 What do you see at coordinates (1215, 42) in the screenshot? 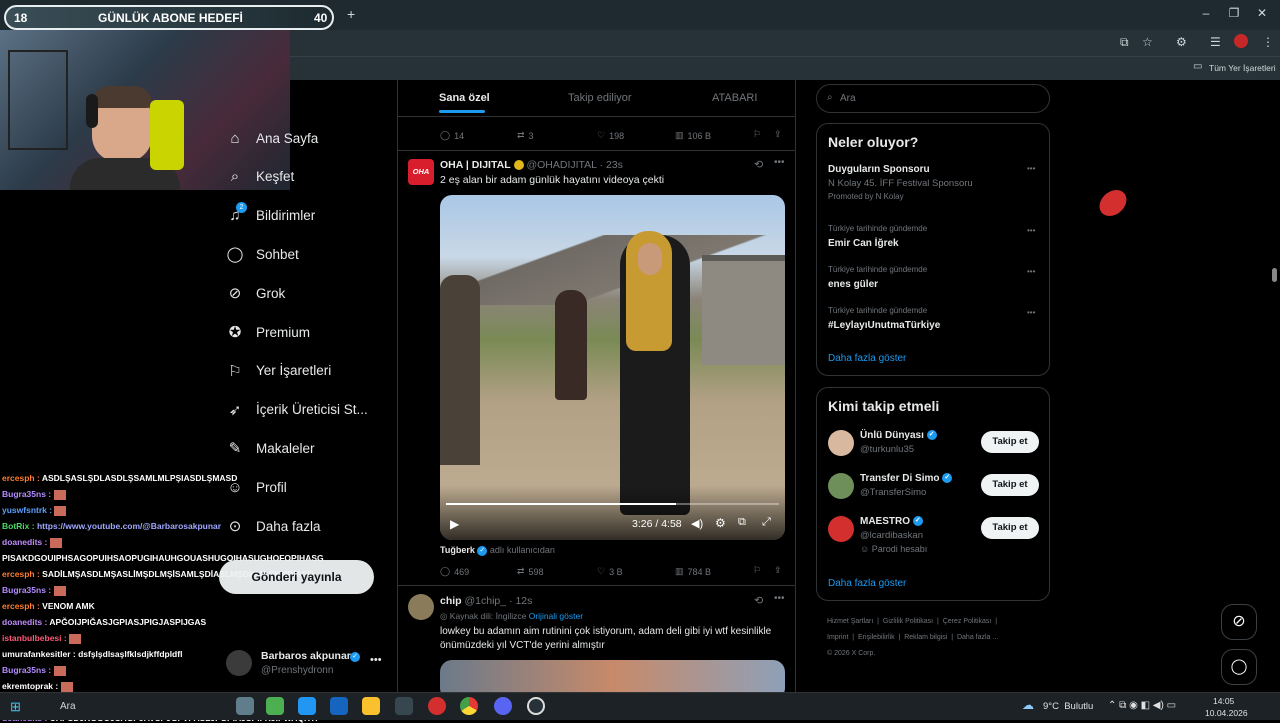
I see `reading-list-icon: ☰` at bounding box center [1215, 42].